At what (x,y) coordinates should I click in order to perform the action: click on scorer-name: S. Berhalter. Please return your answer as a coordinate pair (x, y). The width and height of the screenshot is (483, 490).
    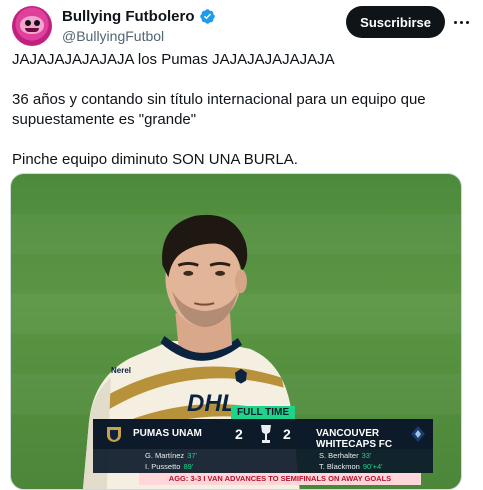
    Looking at the image, I should click on (339, 455).